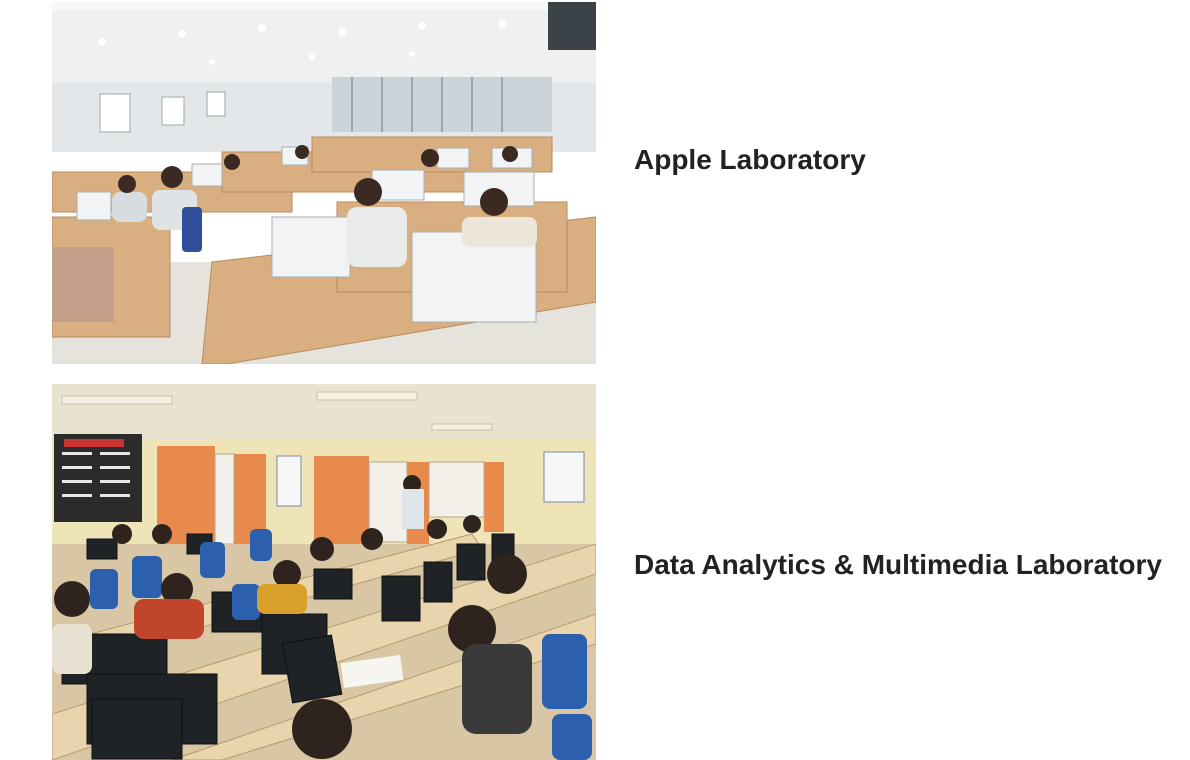 The height and width of the screenshot is (760, 1190). I want to click on data-analytics-lab-title: Data Analytics & Multimedia Laboratory, so click(898, 564).